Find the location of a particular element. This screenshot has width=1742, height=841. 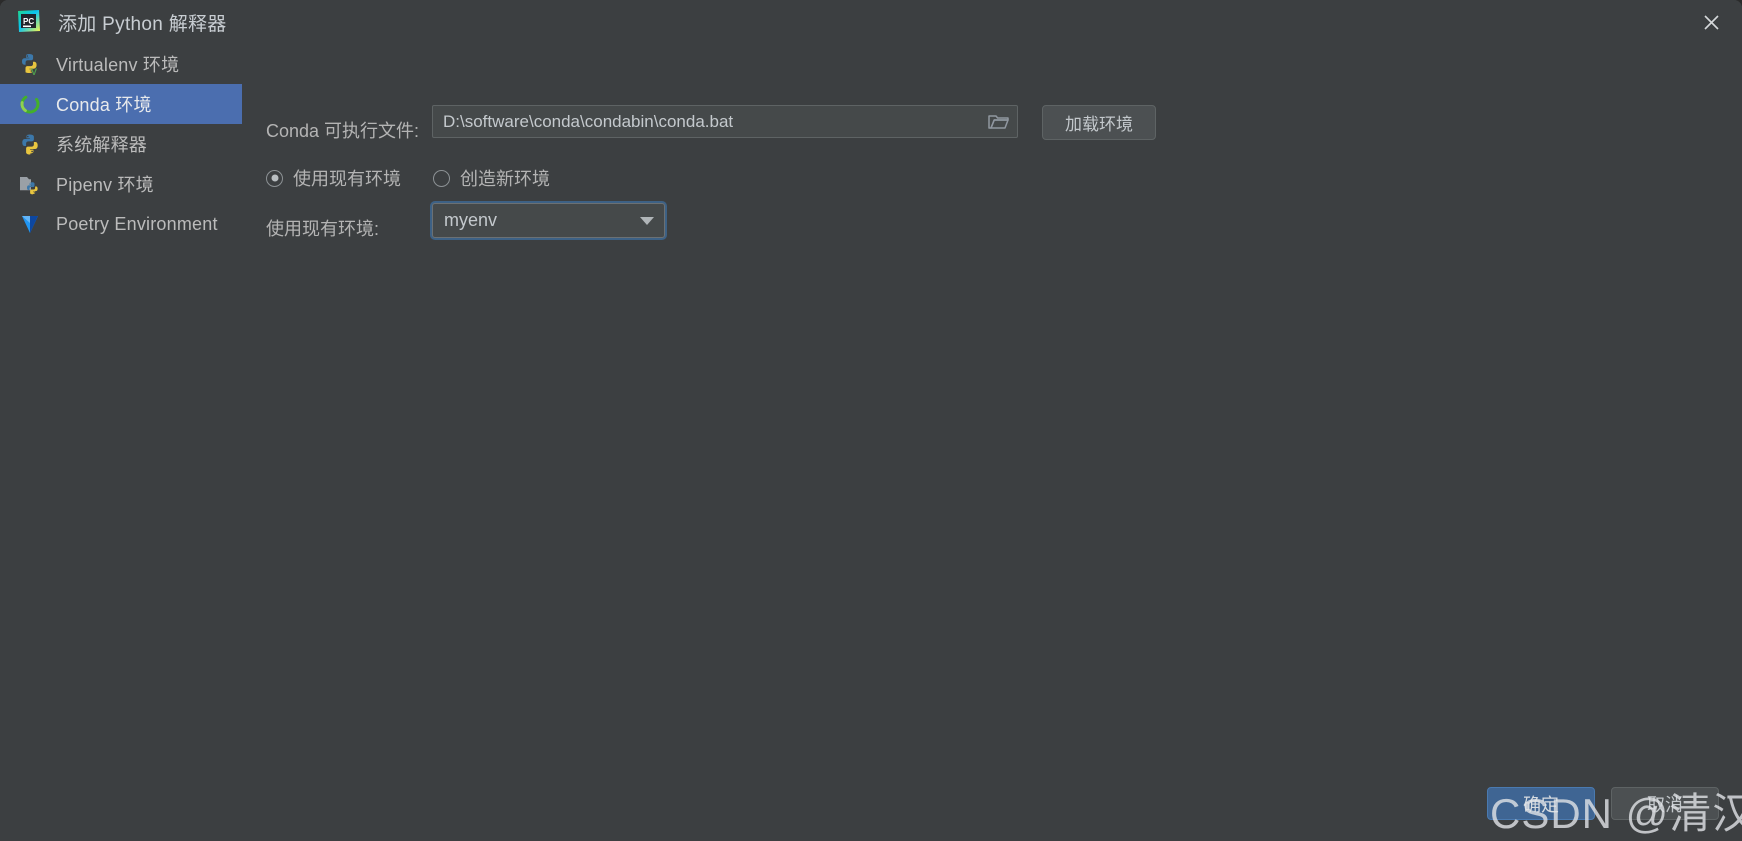

close-icon is located at coordinates (1711, 22).